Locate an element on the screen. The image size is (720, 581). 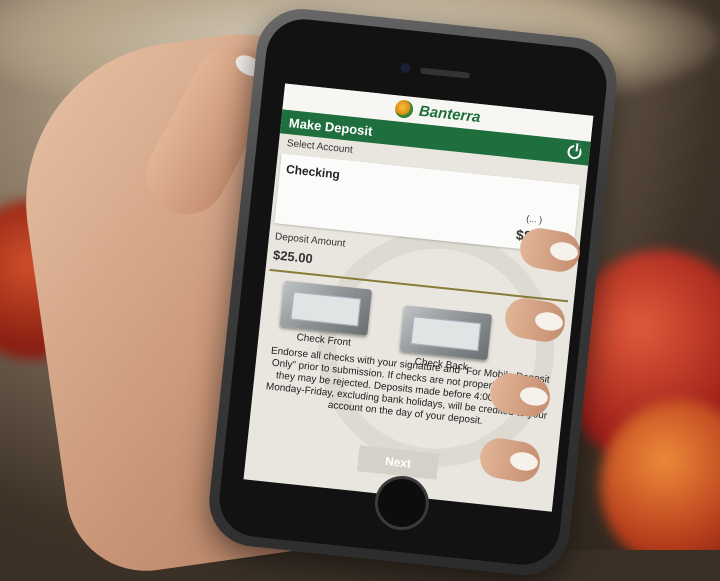
finger-4-nail is located at coordinates (524, 461).